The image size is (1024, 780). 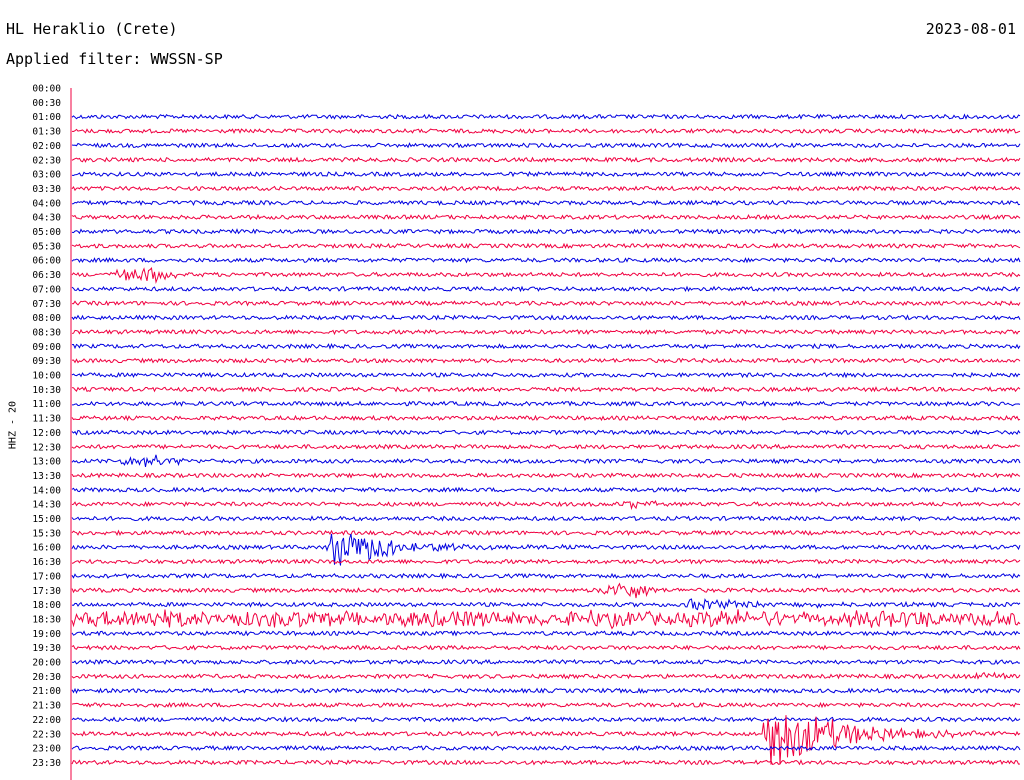 What do you see at coordinates (46, 117) in the screenshot?
I see `time-tick-label: 01:00` at bounding box center [46, 117].